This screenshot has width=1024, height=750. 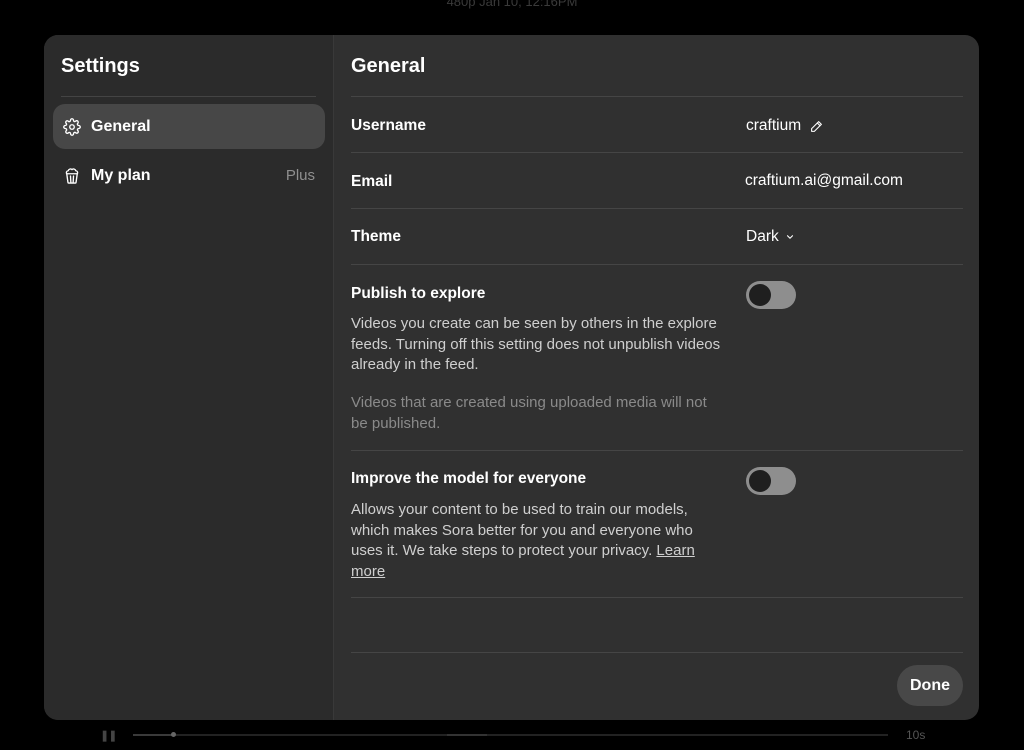 What do you see at coordinates (469, 478) in the screenshot?
I see `improve-label: Improve the model for everyone` at bounding box center [469, 478].